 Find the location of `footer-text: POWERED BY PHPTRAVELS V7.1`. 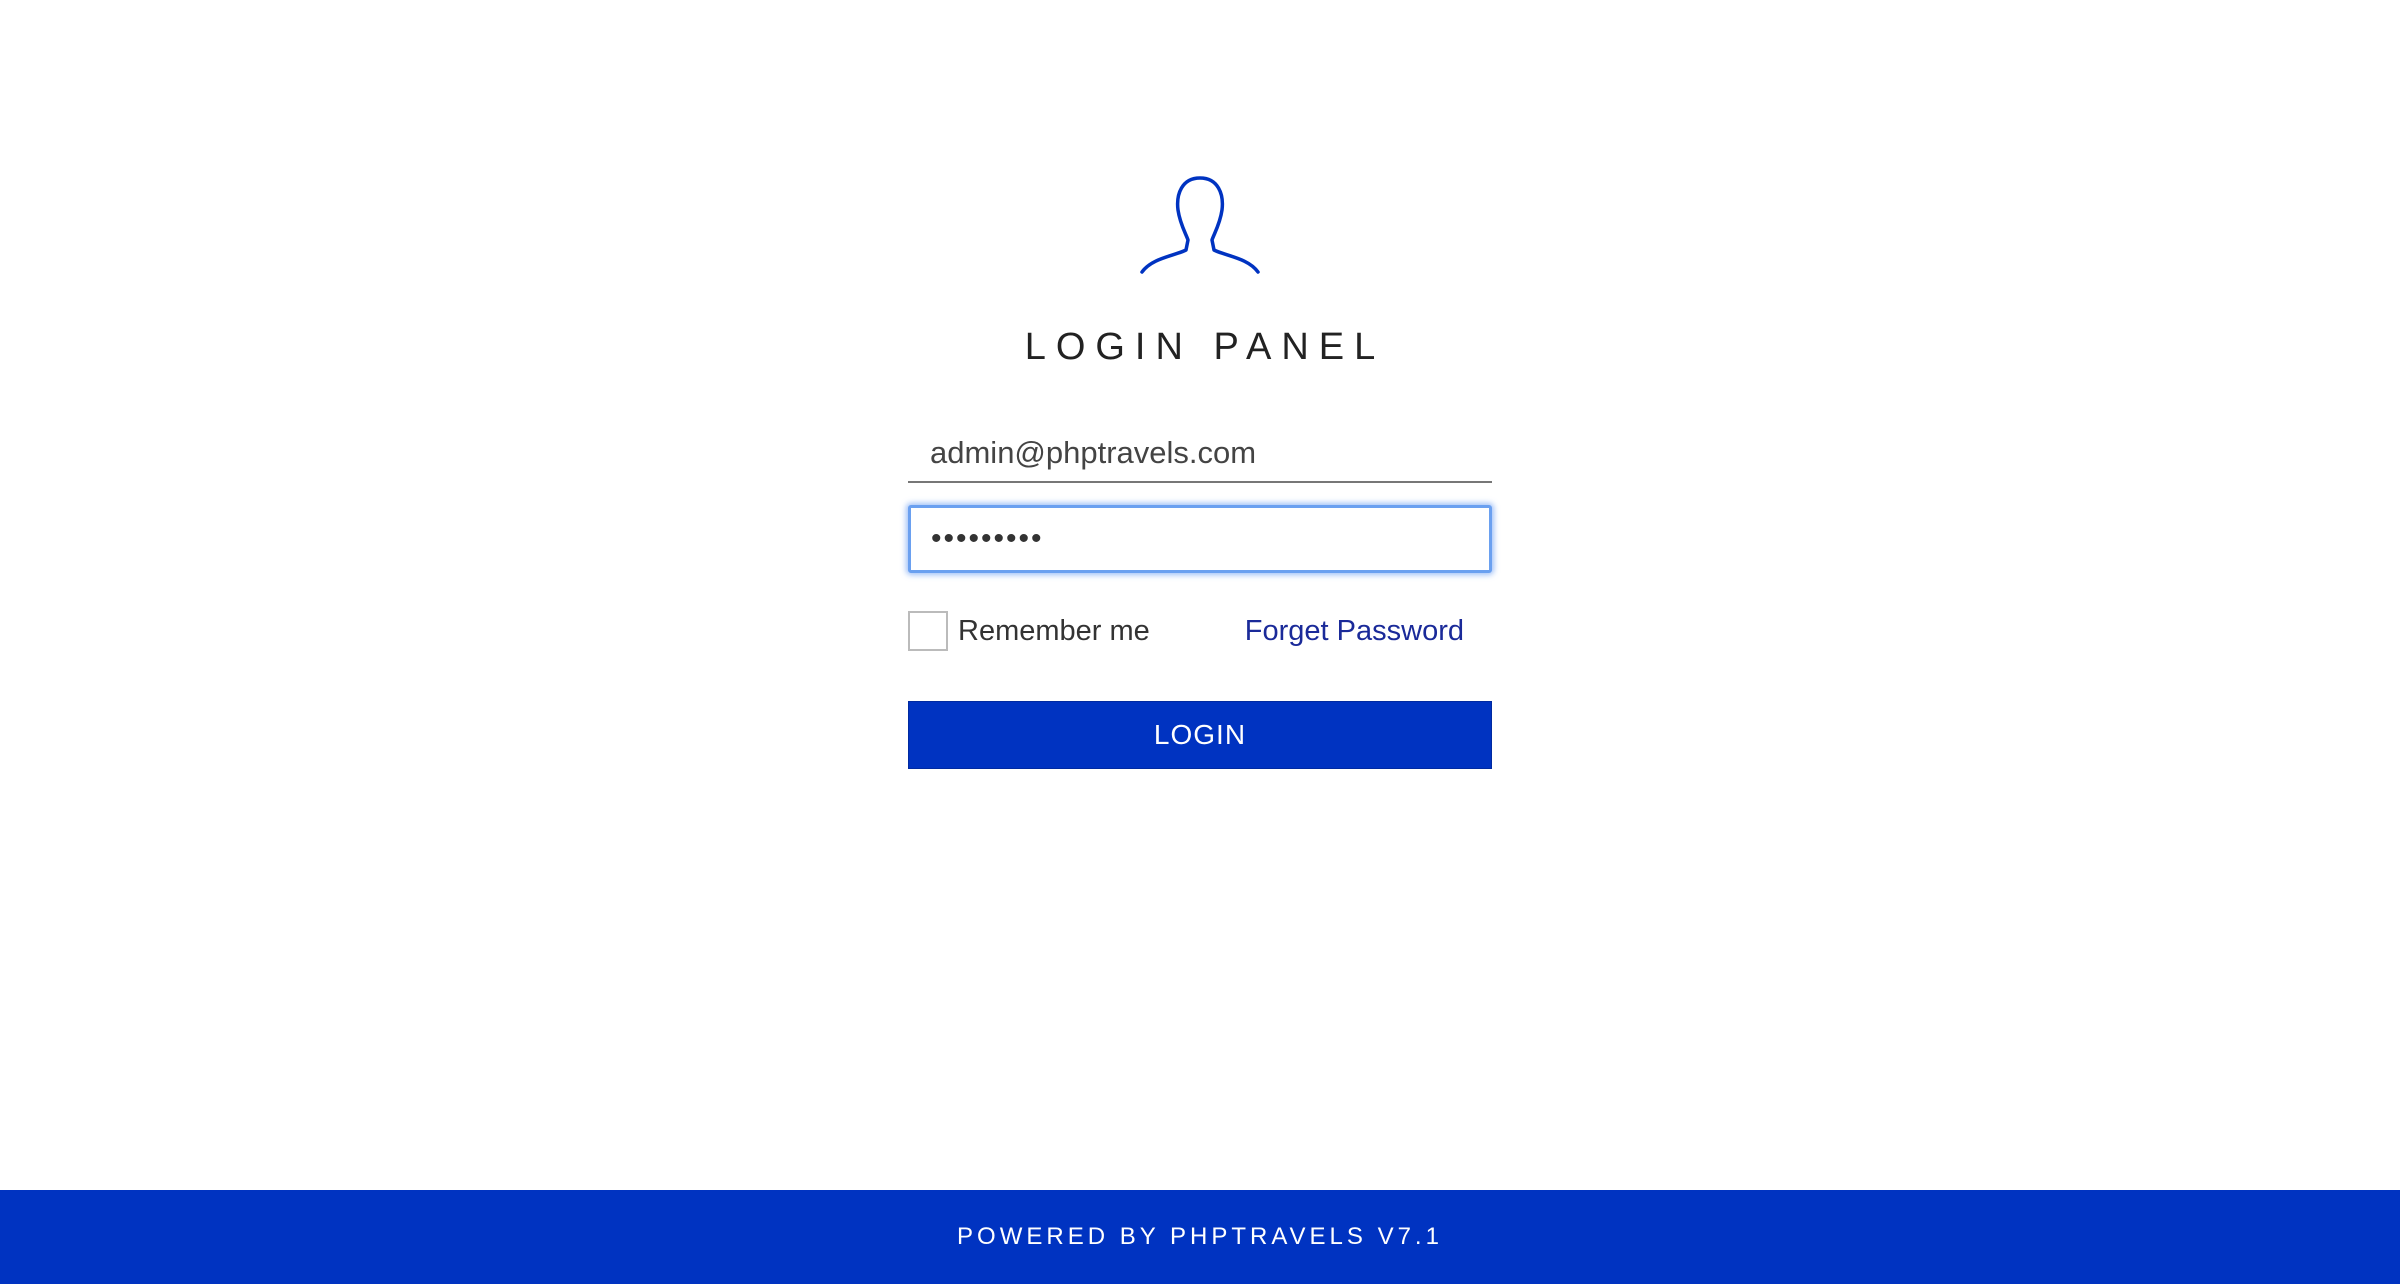

footer-text: POWERED BY PHPTRAVELS V7.1 is located at coordinates (1200, 1236).